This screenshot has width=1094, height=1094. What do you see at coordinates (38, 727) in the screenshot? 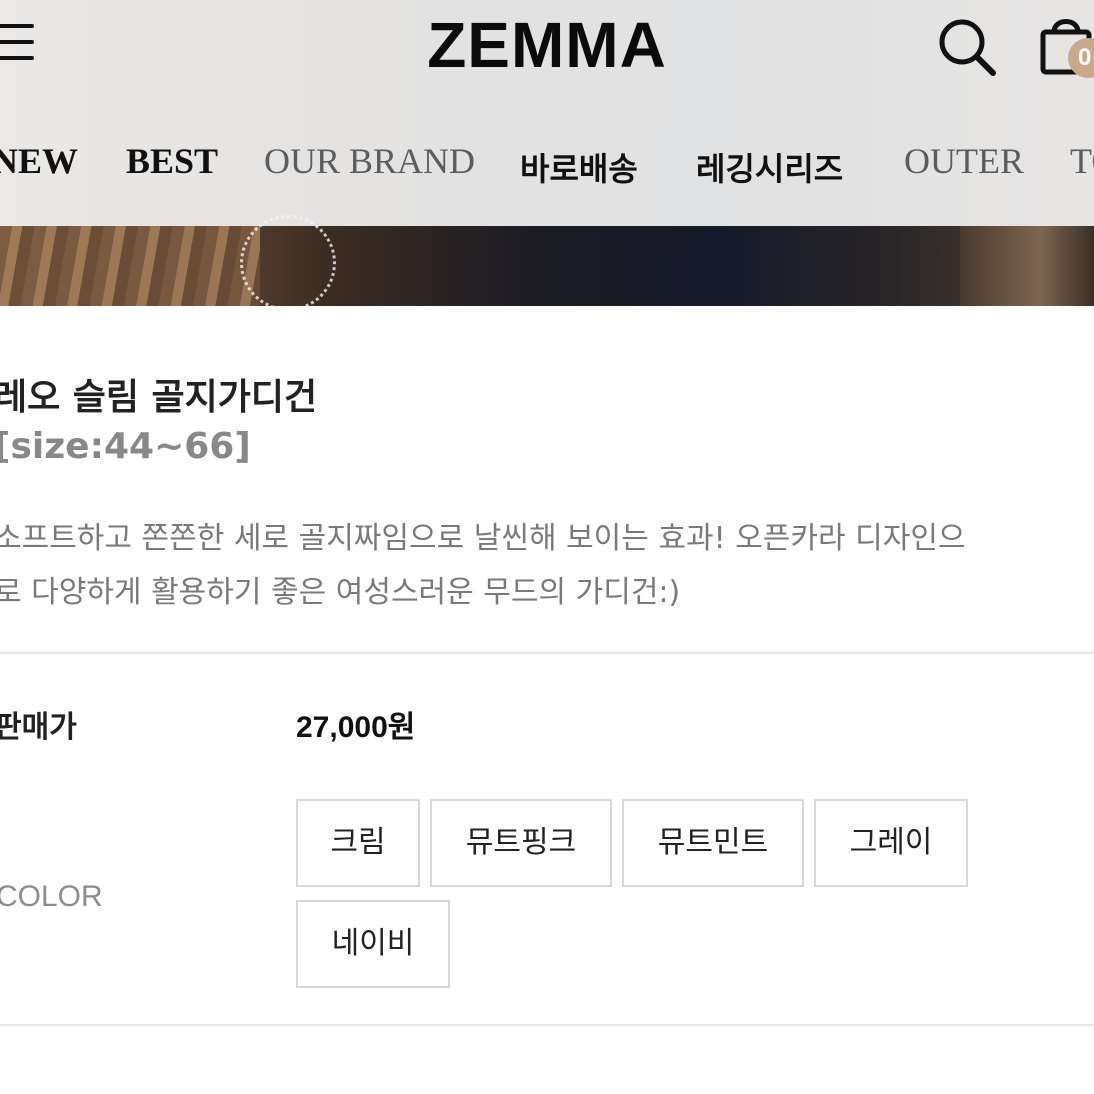
I see `price-label: 판매가` at bounding box center [38, 727].